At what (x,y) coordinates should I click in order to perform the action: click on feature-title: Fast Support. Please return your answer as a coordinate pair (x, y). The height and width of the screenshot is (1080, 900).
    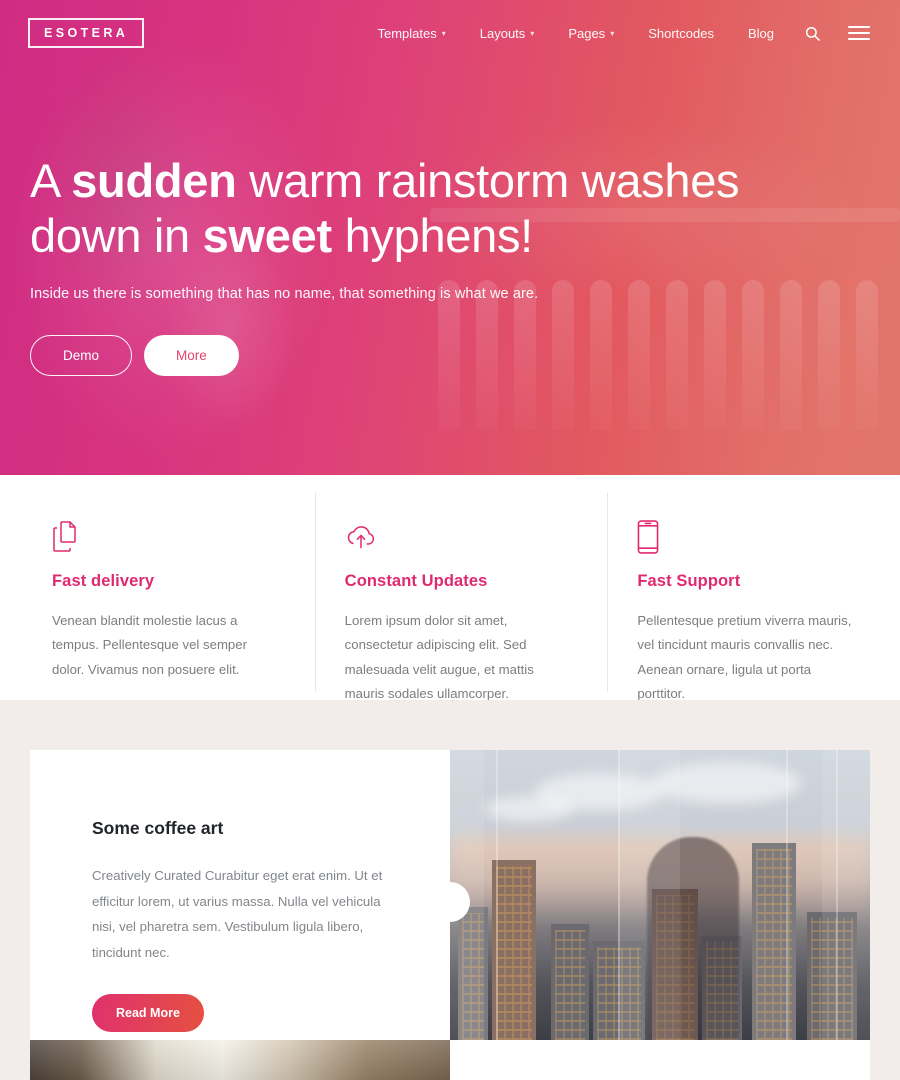
    Looking at the image, I should click on (689, 581).